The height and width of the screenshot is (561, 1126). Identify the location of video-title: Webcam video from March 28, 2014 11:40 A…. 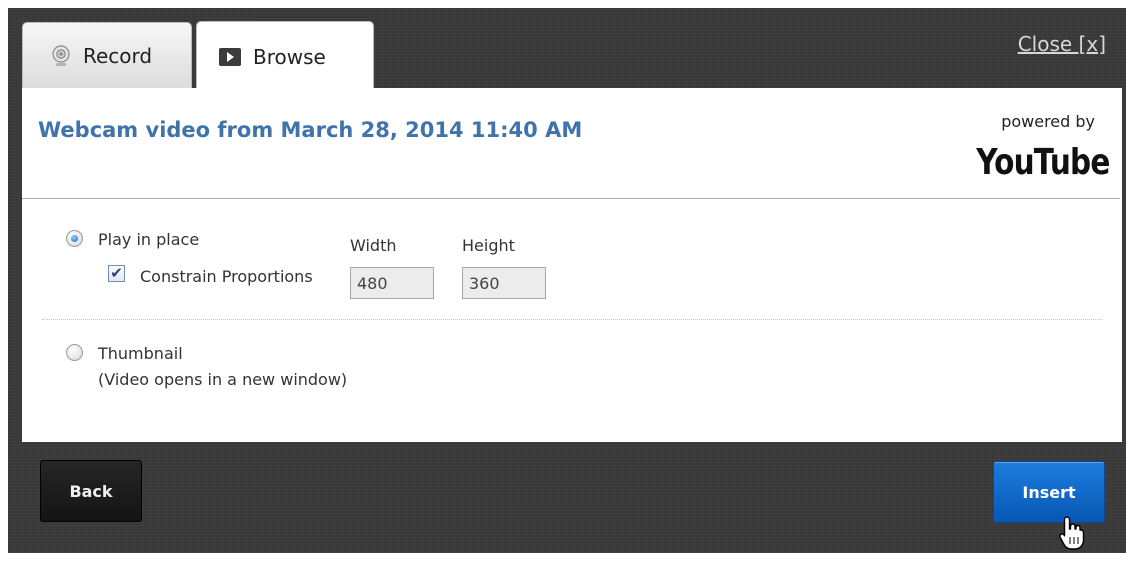
(310, 130).